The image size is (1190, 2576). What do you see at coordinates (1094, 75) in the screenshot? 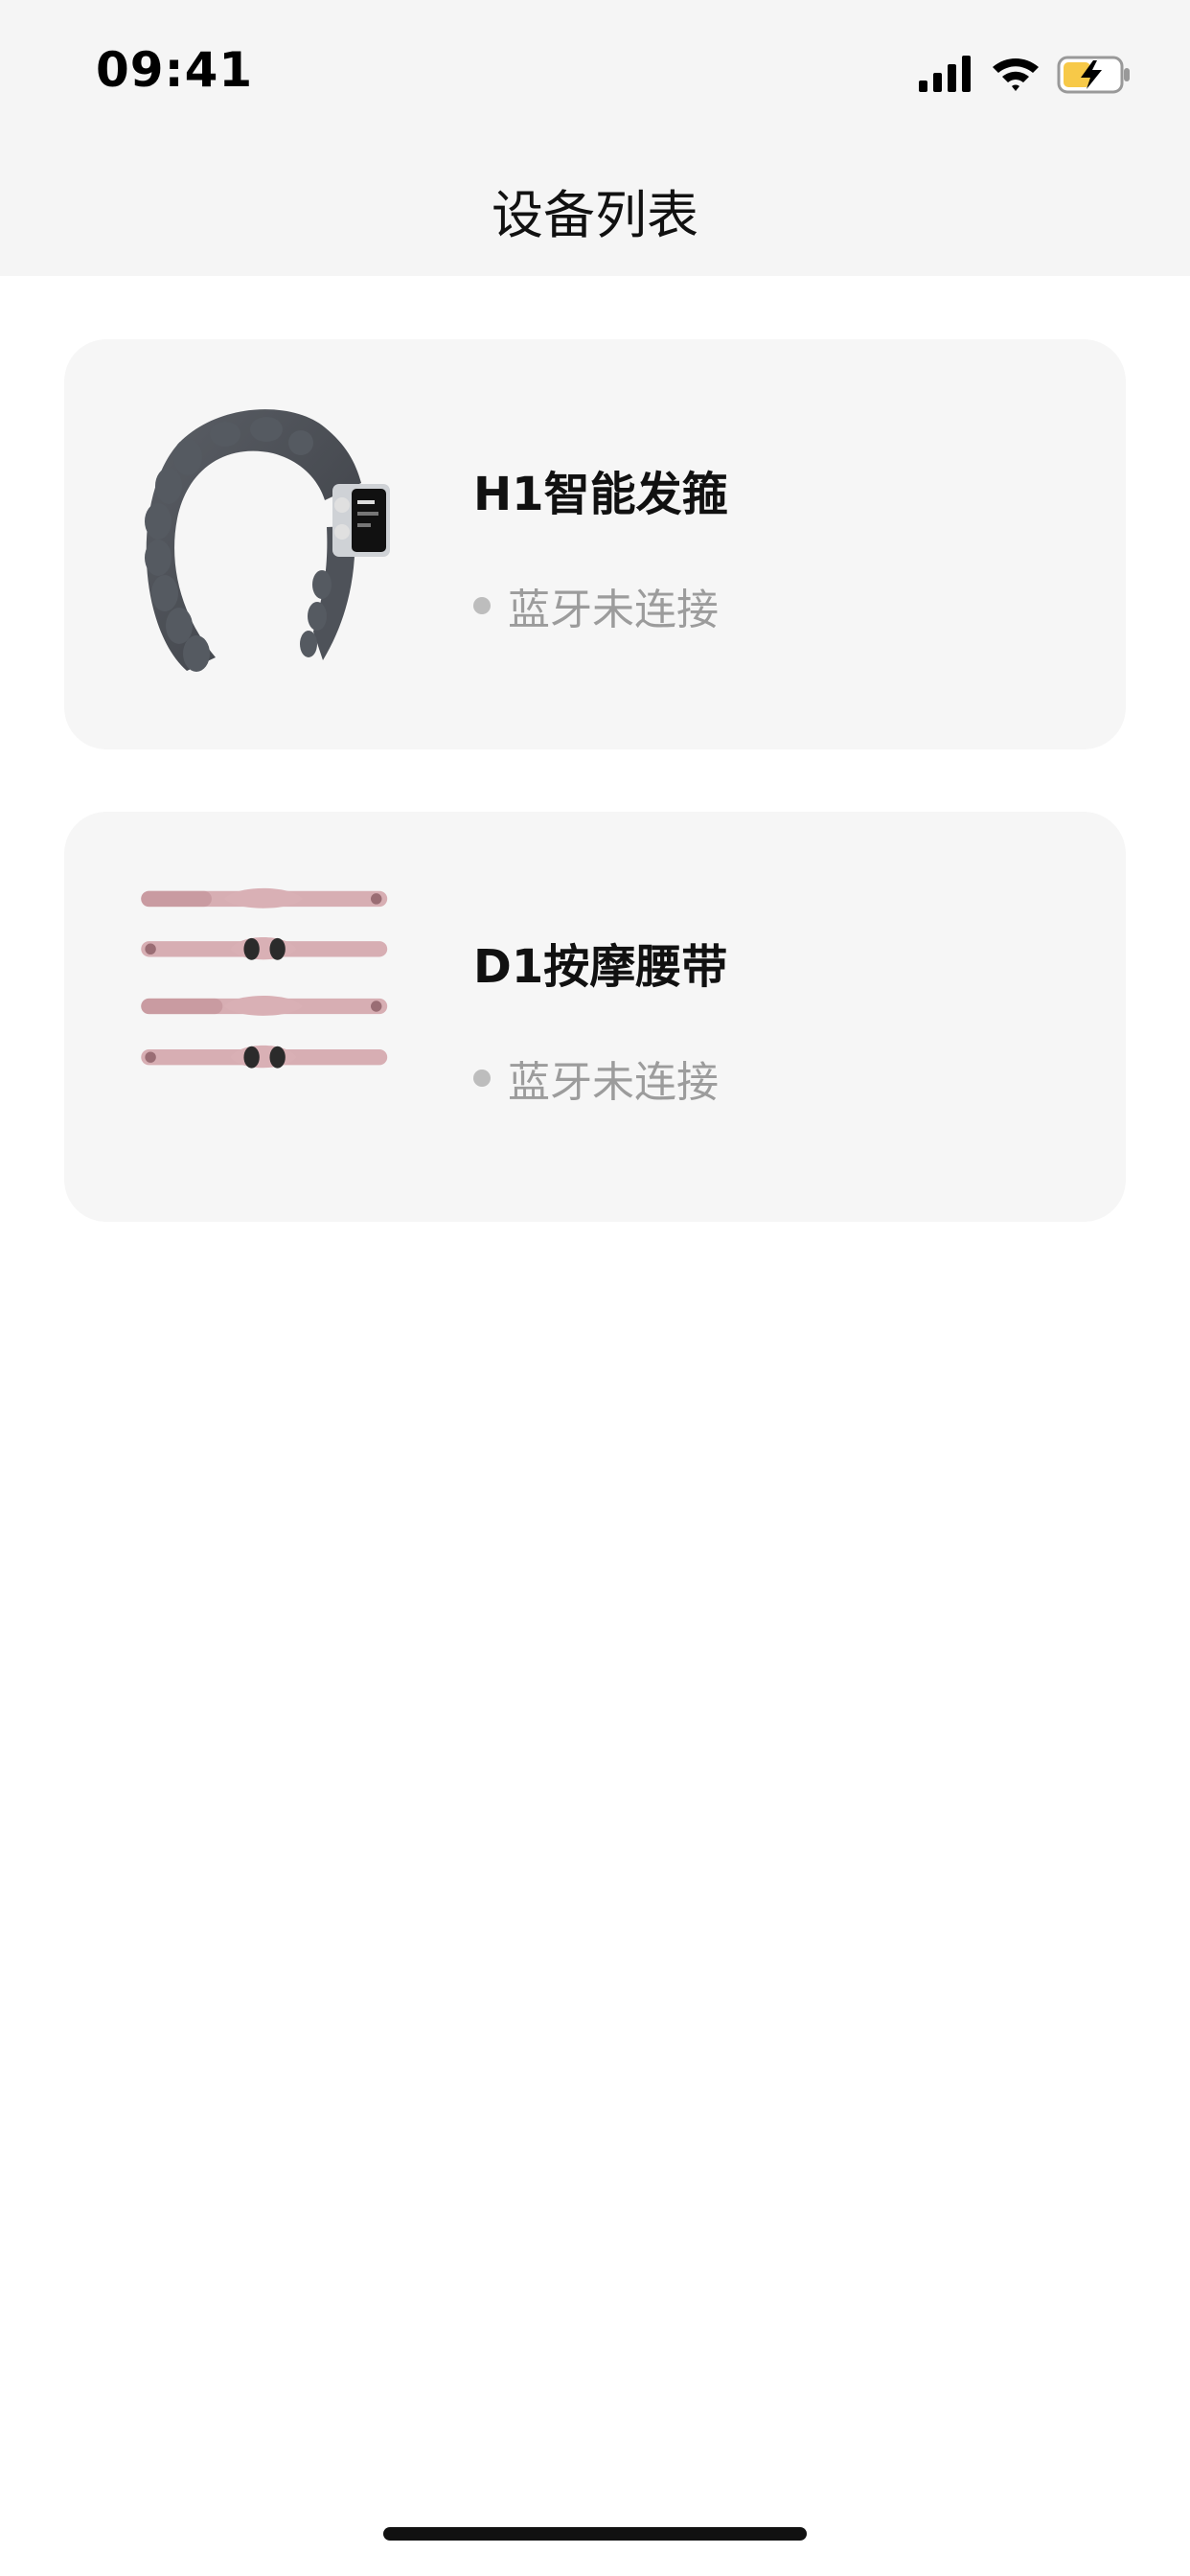
I see `battery-charging-icon` at bounding box center [1094, 75].